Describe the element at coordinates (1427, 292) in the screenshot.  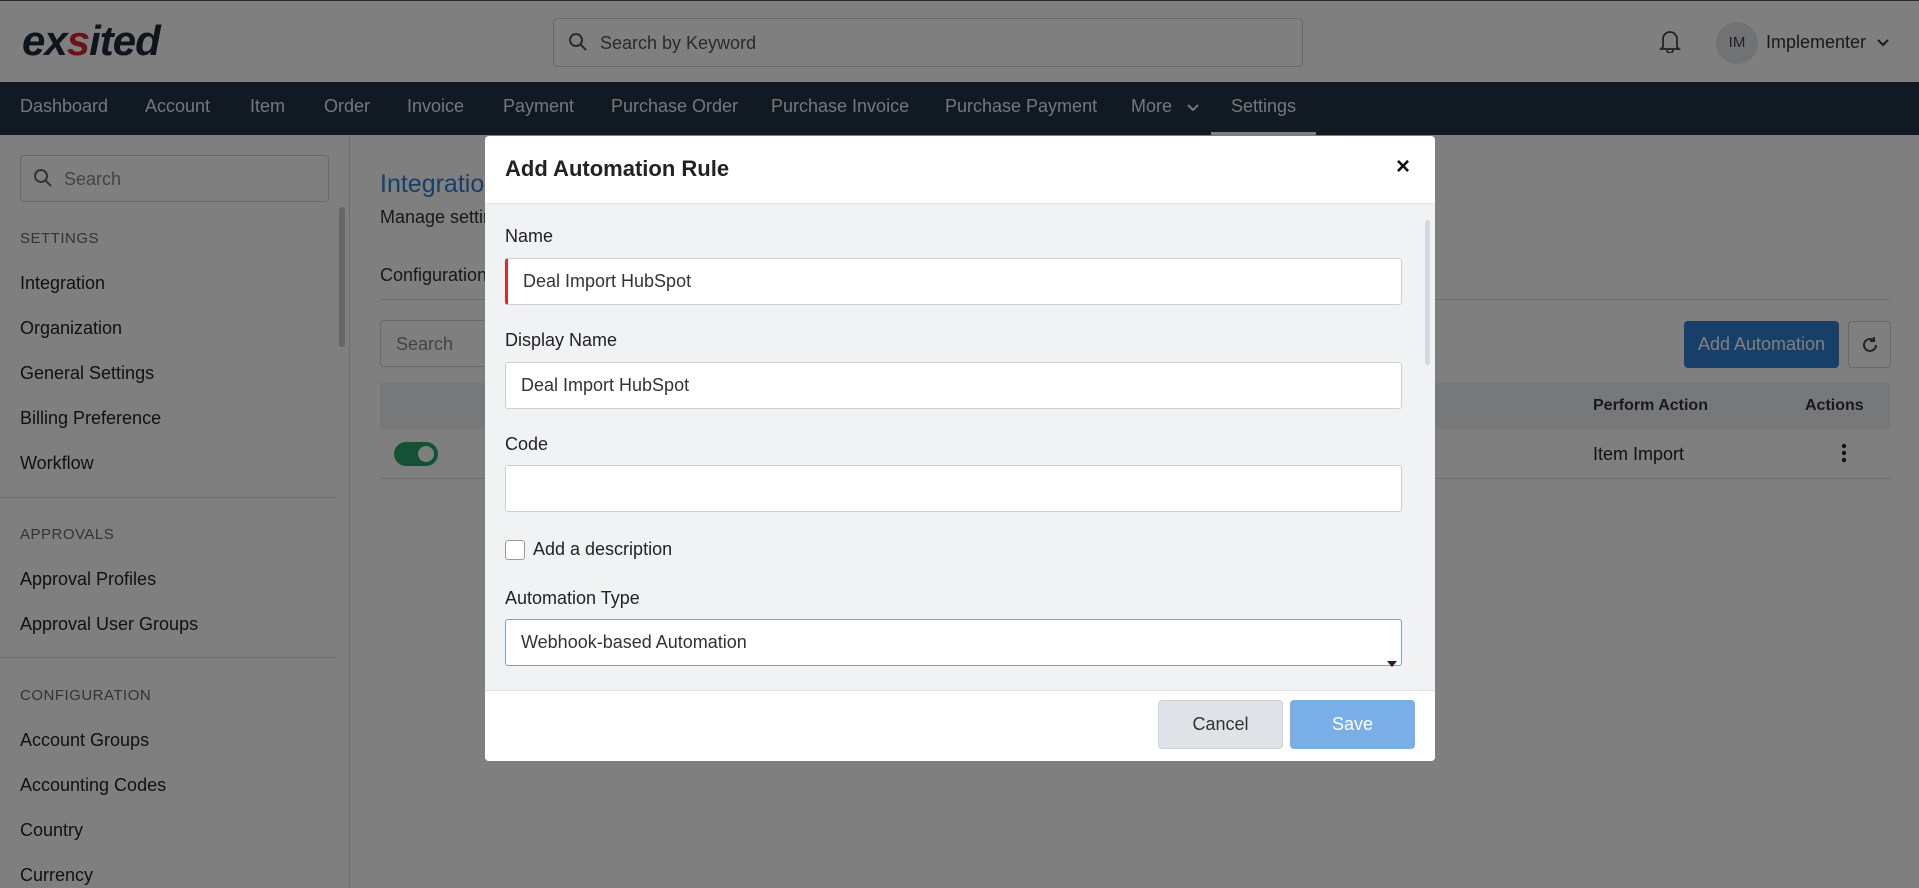
I see `modal-scrollbar` at that location.